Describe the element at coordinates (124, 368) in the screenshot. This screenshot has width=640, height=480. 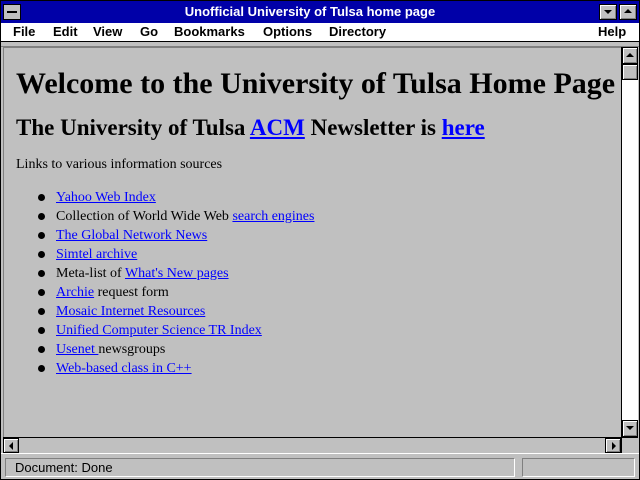
I see `link-cpp-class: Web-based class in C++` at that location.